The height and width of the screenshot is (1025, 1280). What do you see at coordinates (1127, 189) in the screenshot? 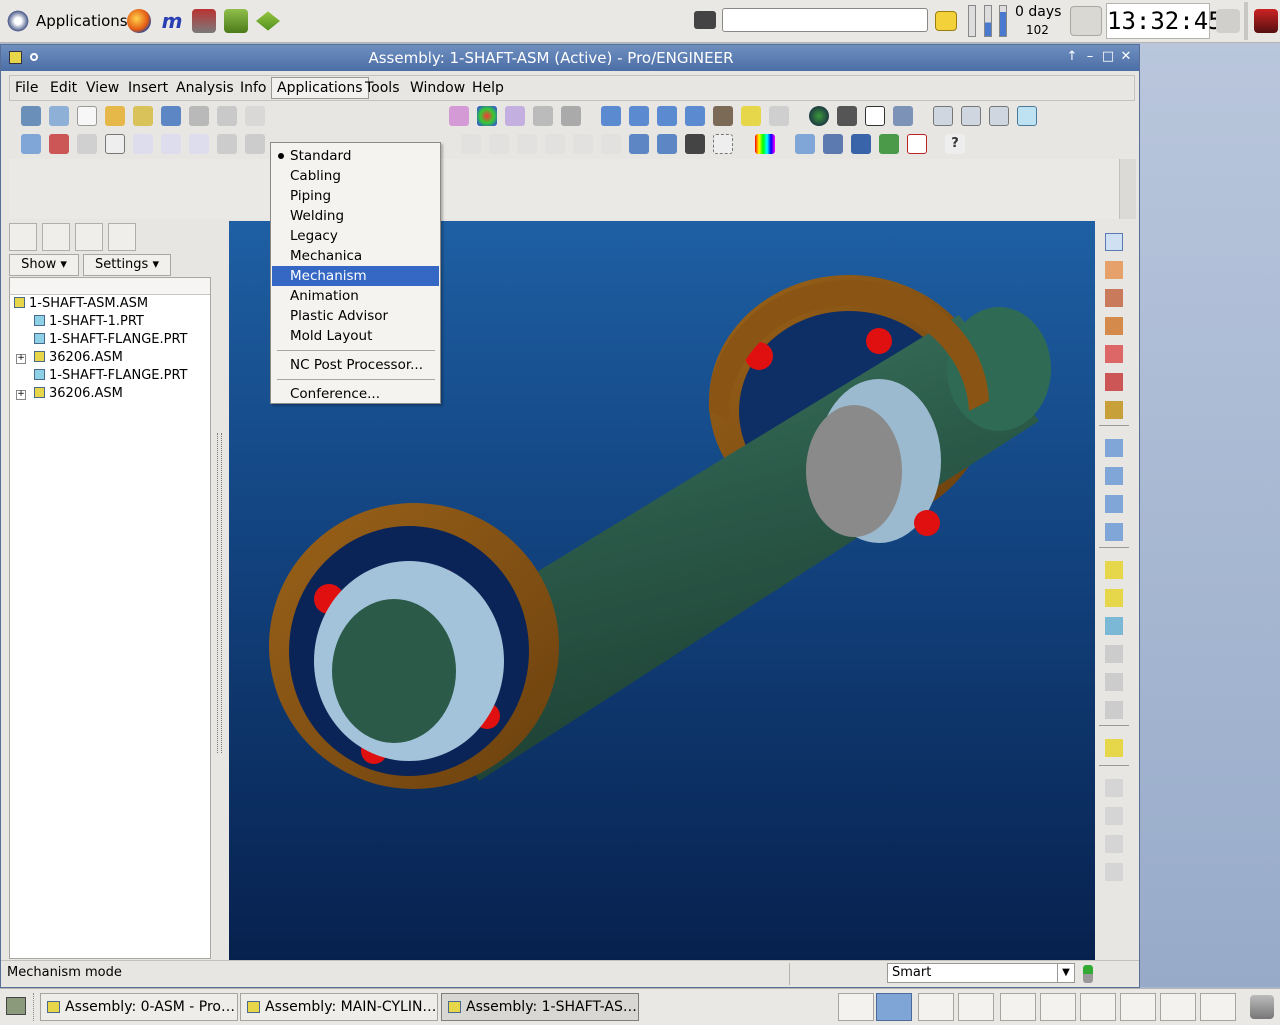
I see `message-scrollbar` at bounding box center [1127, 189].